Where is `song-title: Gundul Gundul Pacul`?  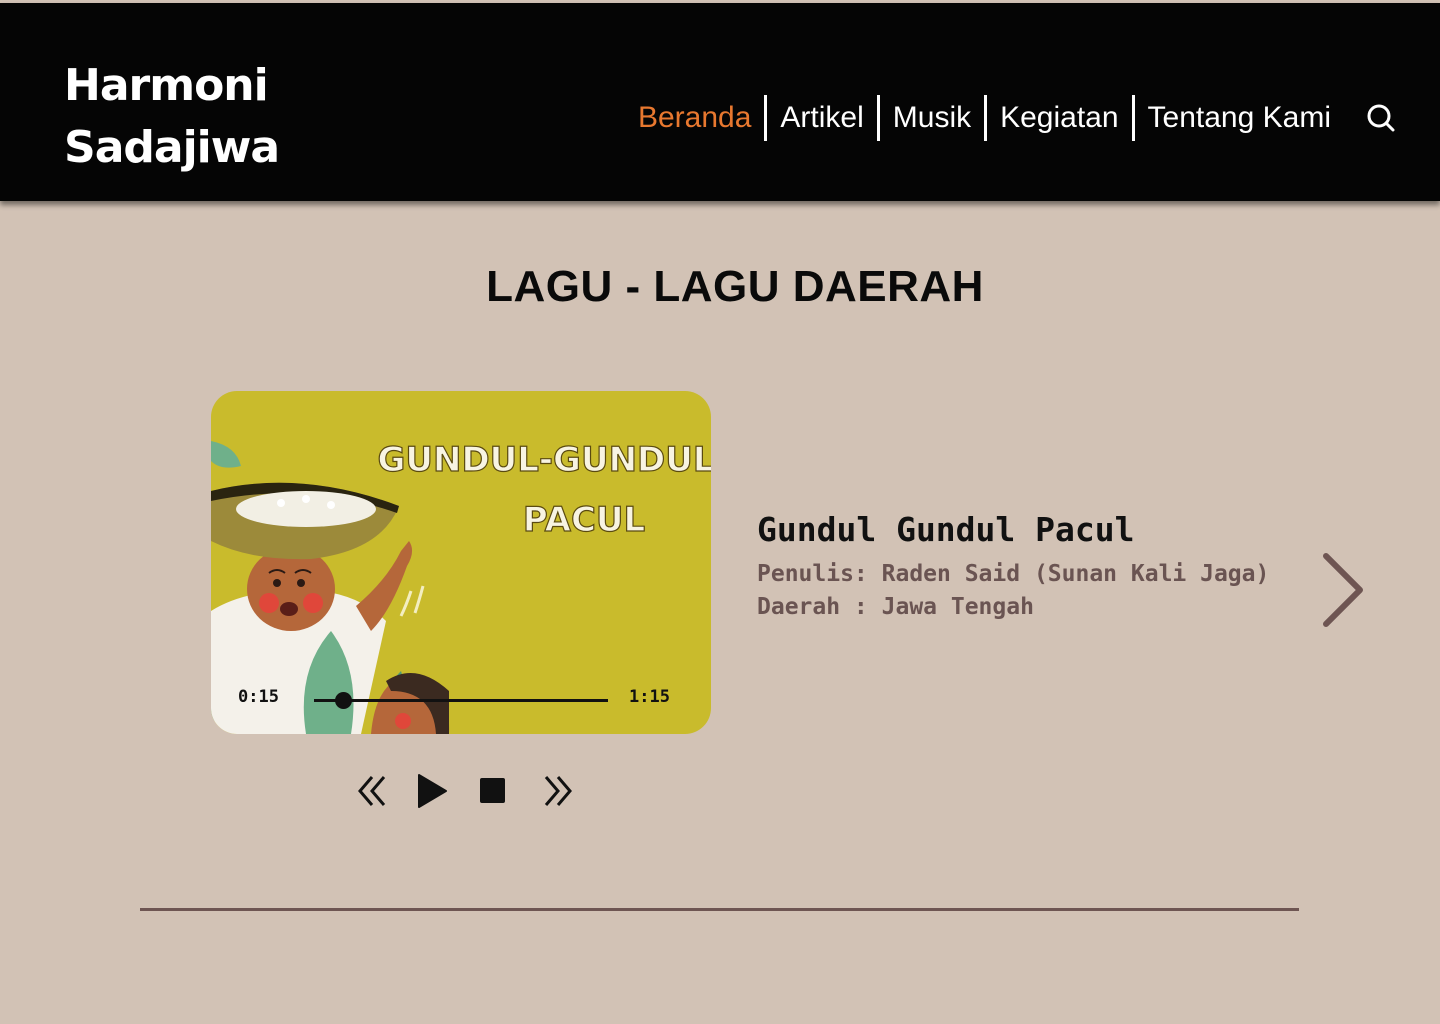 song-title: Gundul Gundul Pacul is located at coordinates (946, 529).